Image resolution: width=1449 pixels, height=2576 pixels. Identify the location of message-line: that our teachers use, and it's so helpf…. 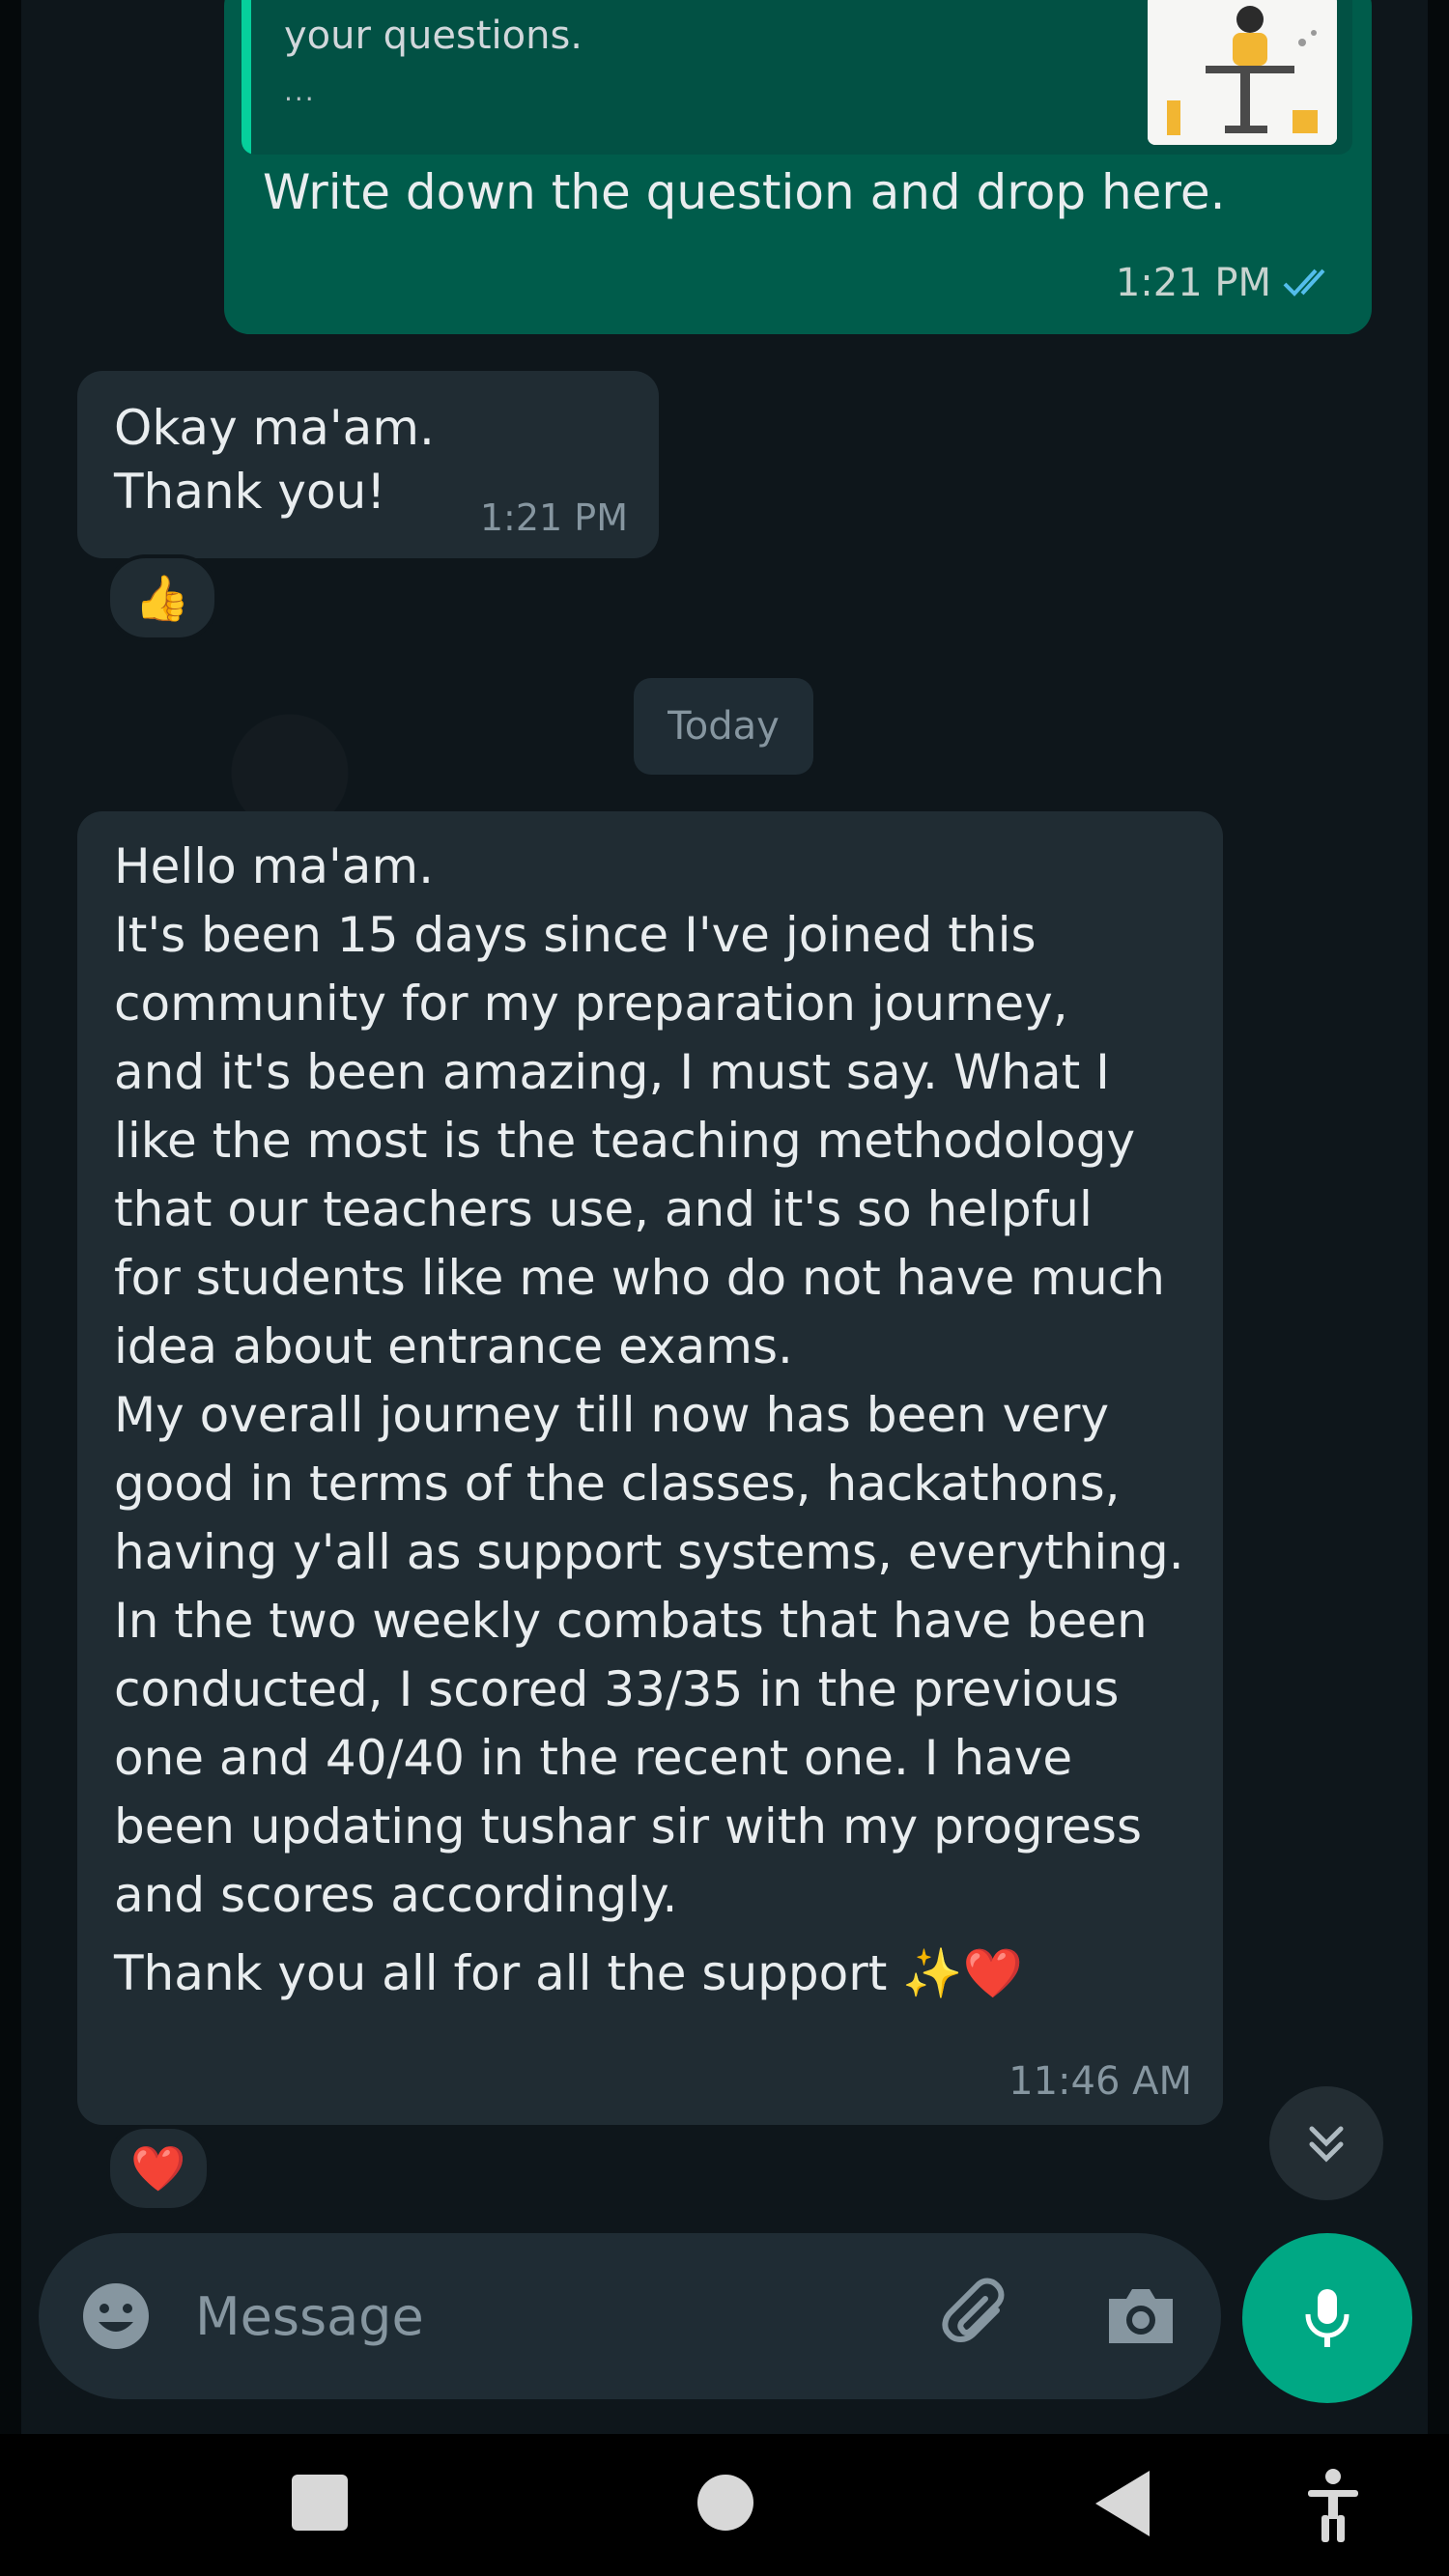
(603, 1209).